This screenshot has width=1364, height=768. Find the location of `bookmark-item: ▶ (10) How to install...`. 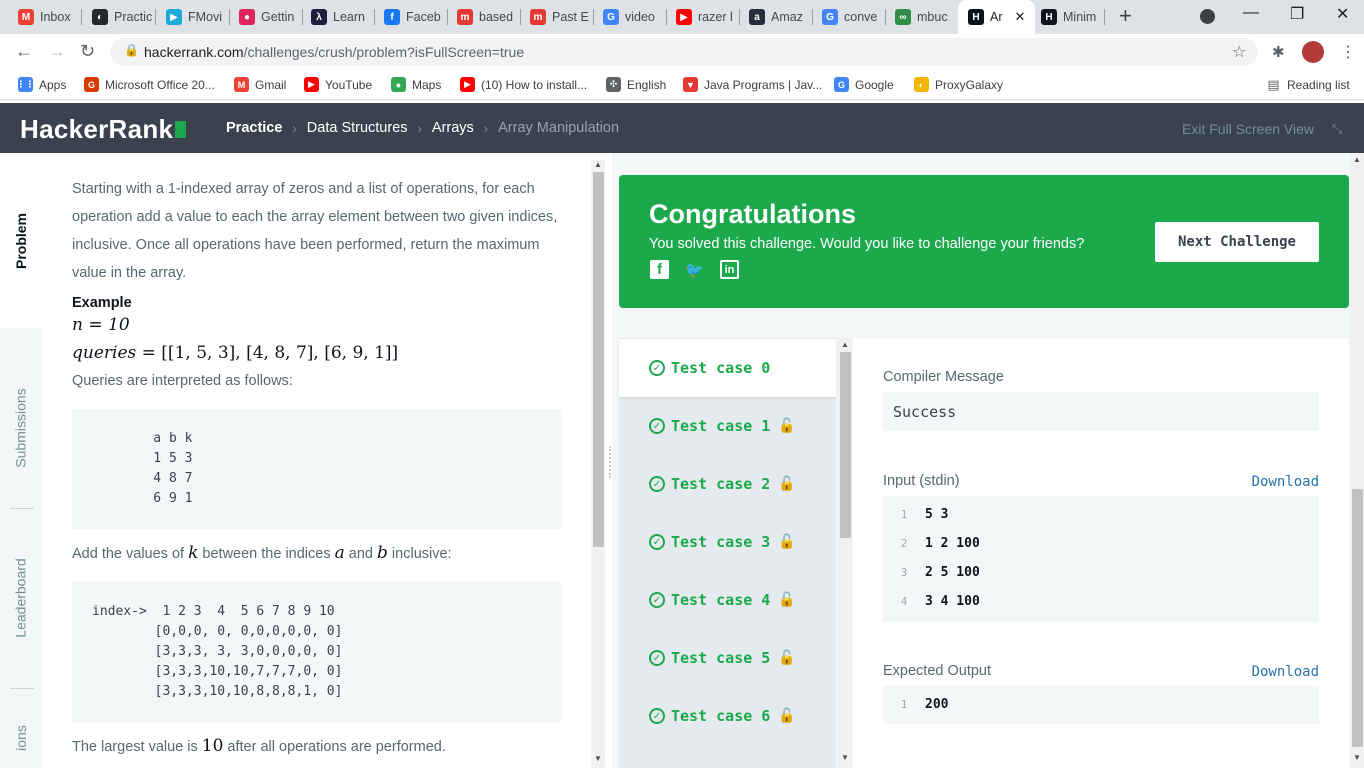

bookmark-item: ▶ (10) How to install... is located at coordinates (523, 84).